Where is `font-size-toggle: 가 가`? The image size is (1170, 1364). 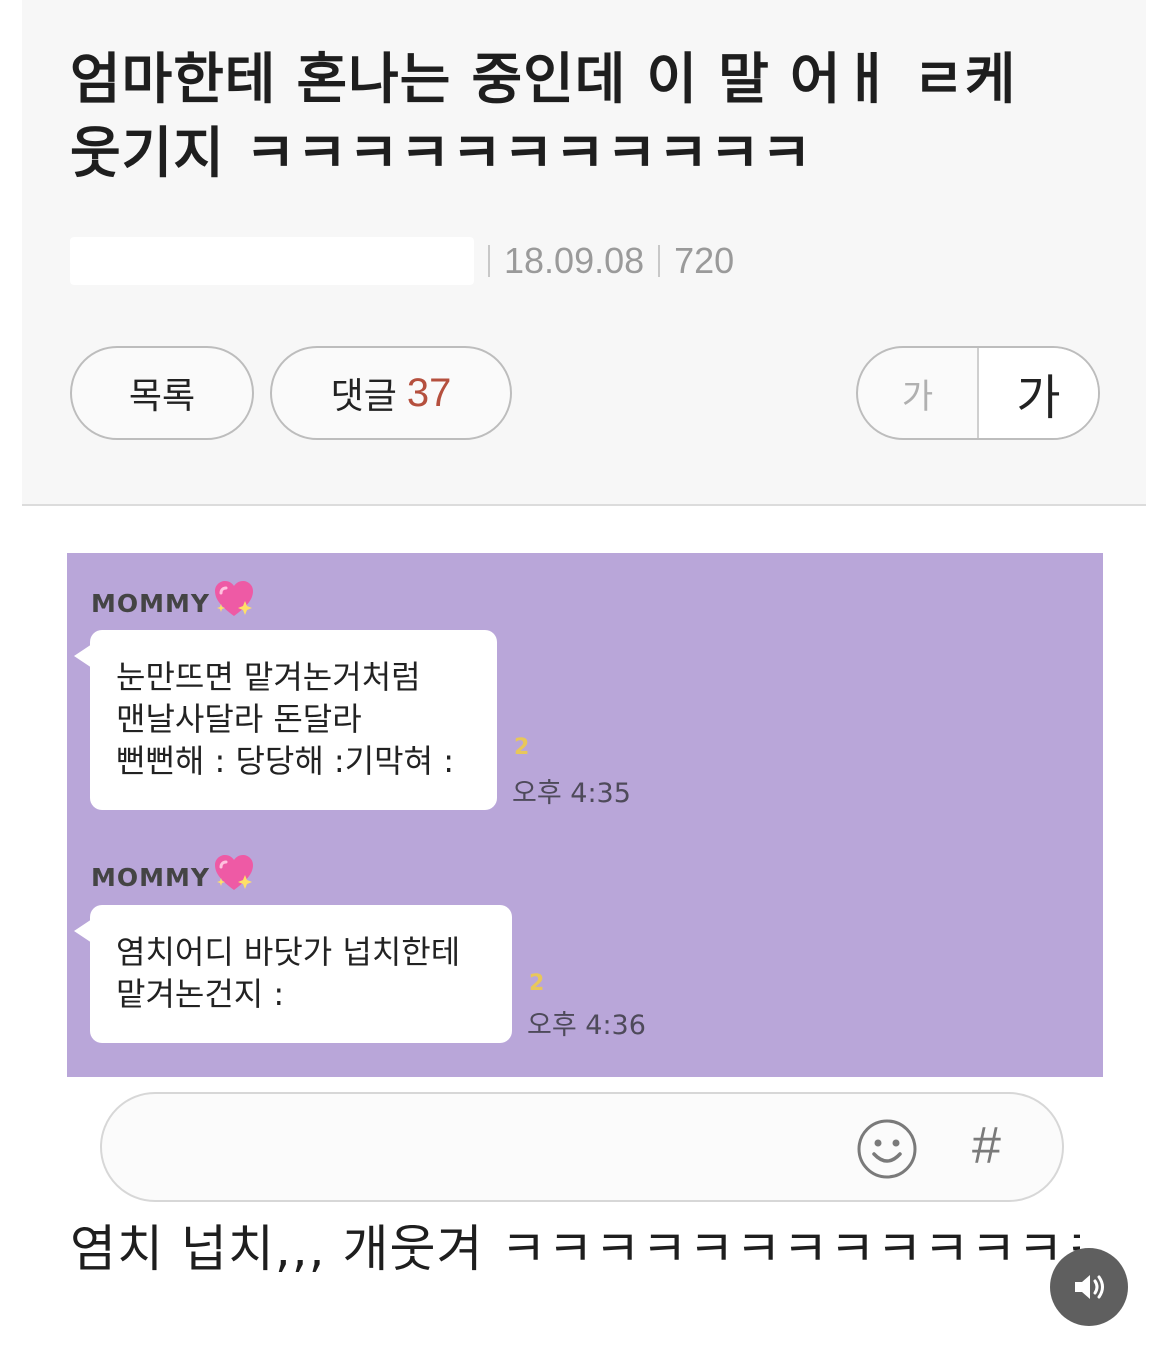
font-size-toggle: 가 가 is located at coordinates (978, 393).